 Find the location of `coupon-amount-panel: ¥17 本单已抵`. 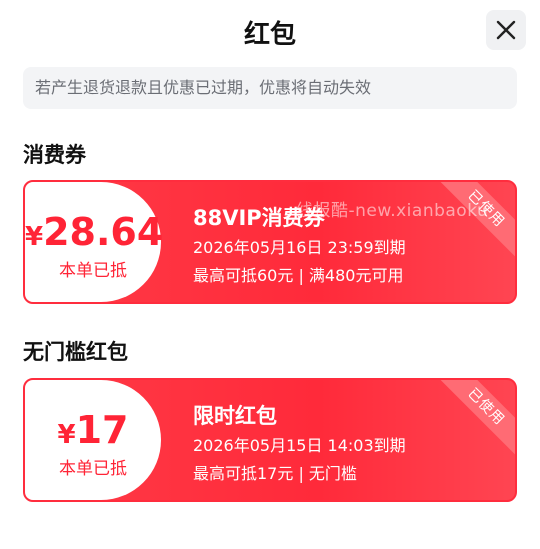

coupon-amount-panel: ¥17 本单已抵 is located at coordinates (93, 440).